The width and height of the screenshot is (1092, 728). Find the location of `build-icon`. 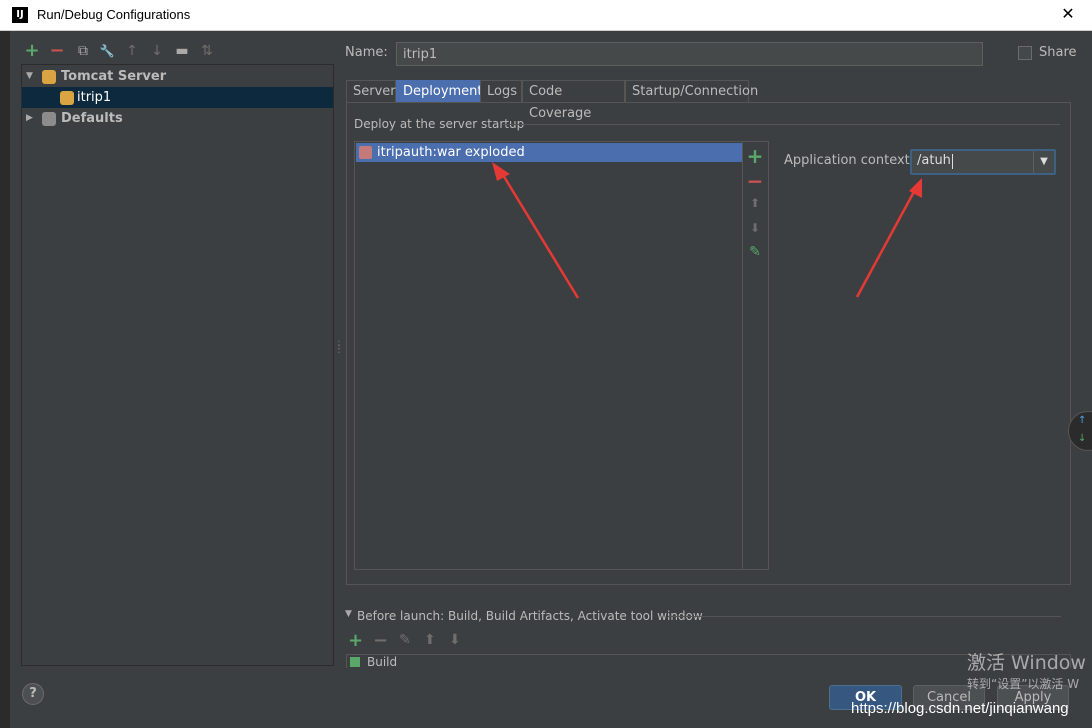

build-icon is located at coordinates (355, 662).